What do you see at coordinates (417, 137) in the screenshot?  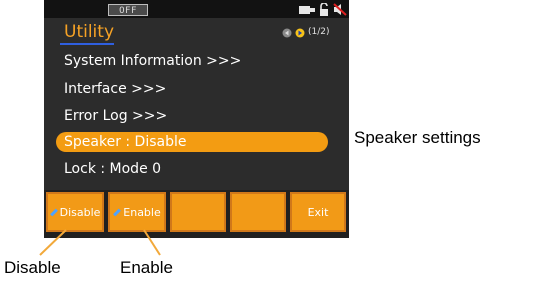 I see `annotation-speaker-settings: Speaker settings` at bounding box center [417, 137].